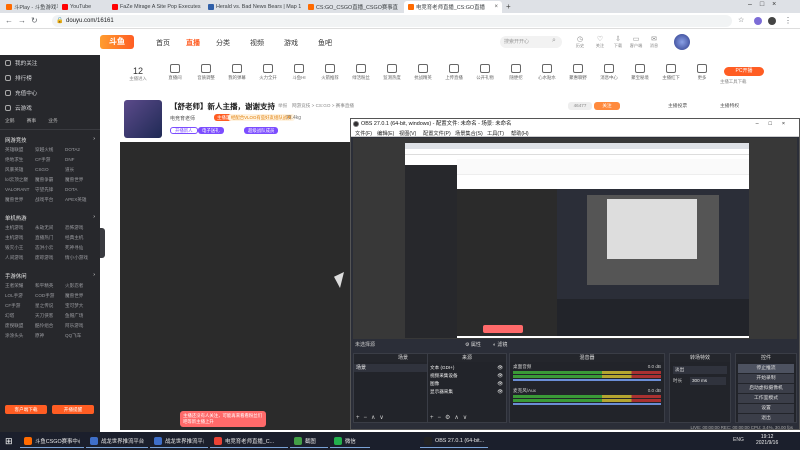  I want to click on properties-button: ⚙ 属性, so click(473, 345).